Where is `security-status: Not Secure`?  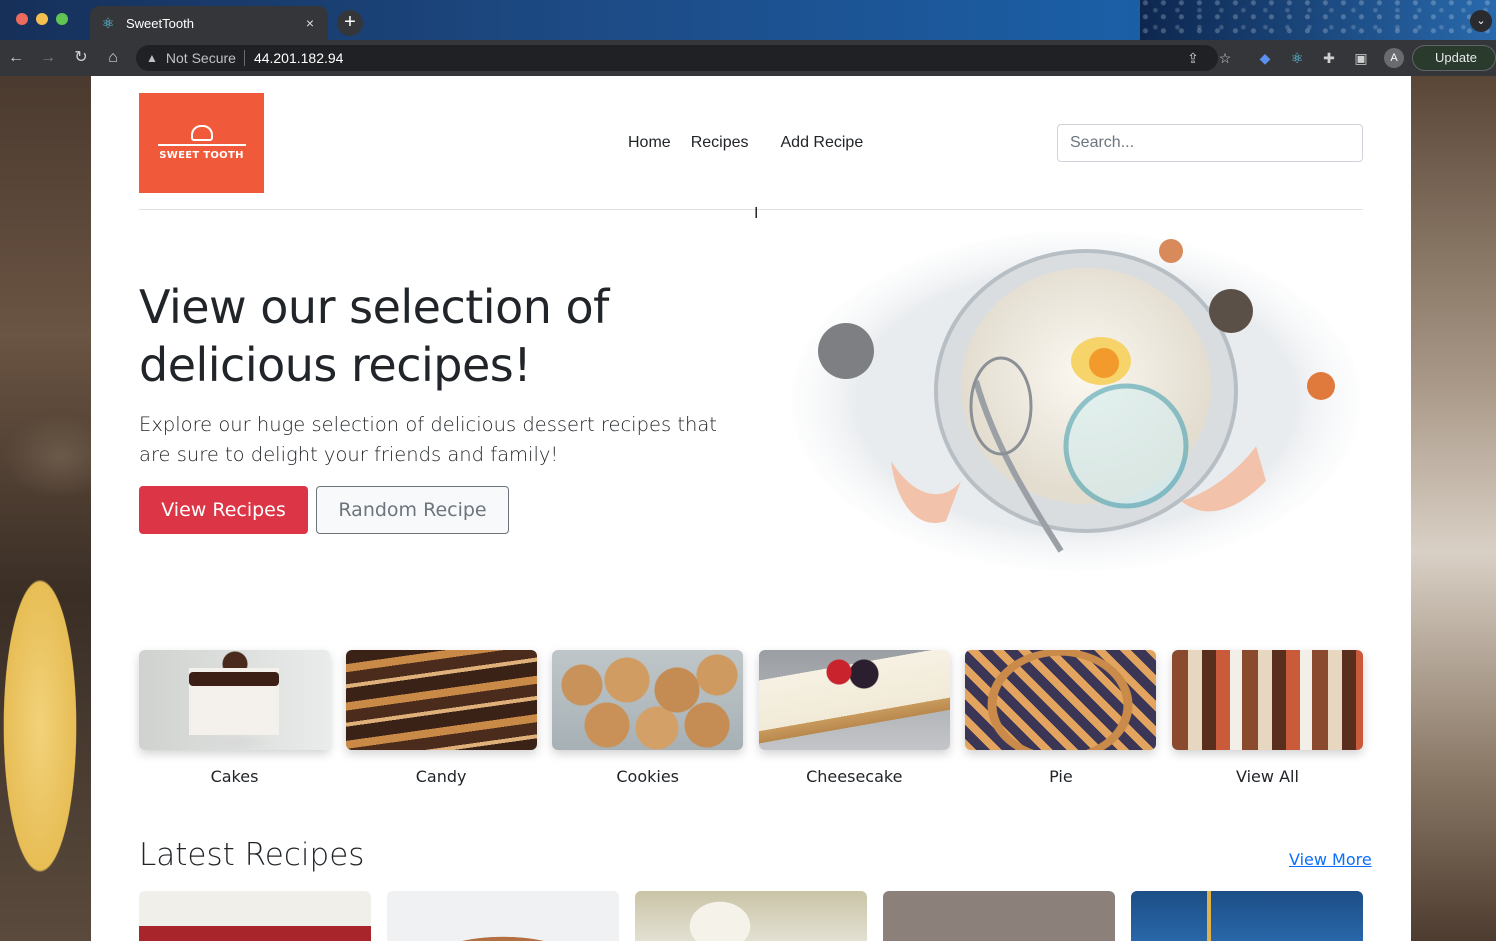
security-status: Not Secure is located at coordinates (201, 58).